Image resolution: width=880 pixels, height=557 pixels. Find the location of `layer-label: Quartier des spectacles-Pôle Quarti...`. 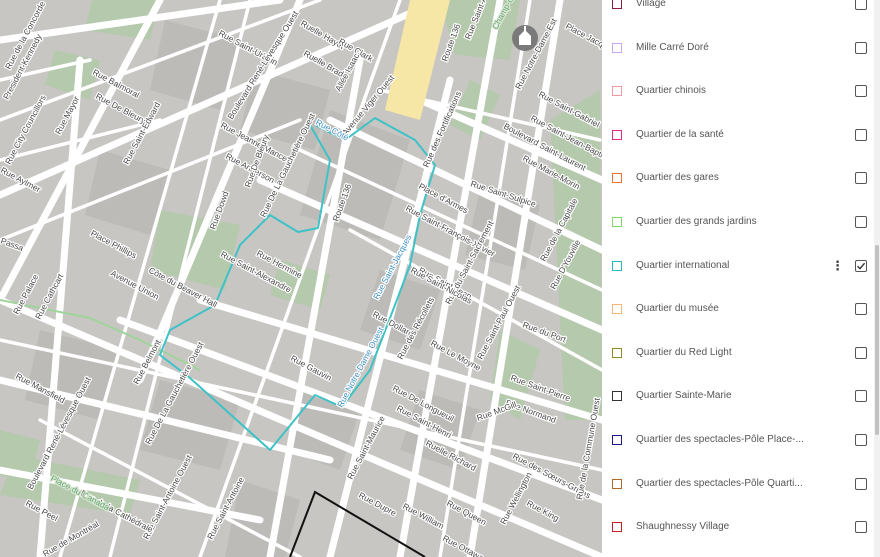

layer-label: Quartier des spectacles-Pôle Quarti... is located at coordinates (719, 483).